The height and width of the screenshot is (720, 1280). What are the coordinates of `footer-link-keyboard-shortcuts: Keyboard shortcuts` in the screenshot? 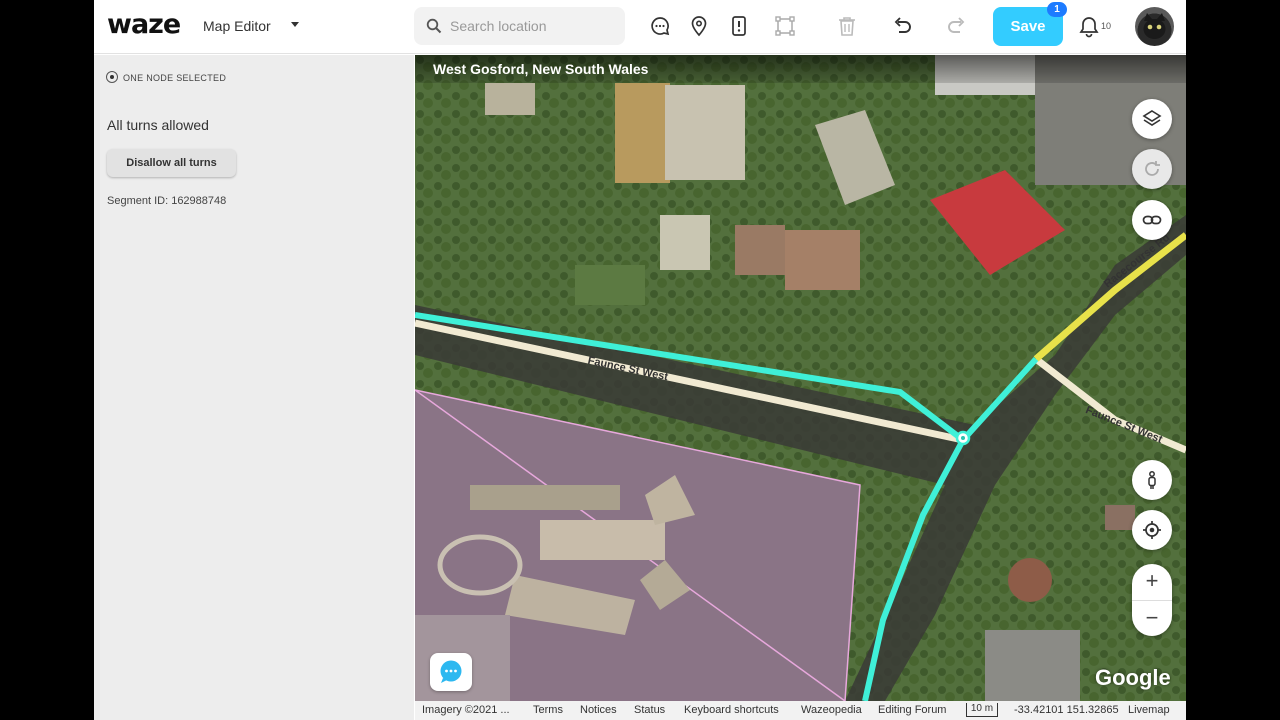 It's located at (731, 710).